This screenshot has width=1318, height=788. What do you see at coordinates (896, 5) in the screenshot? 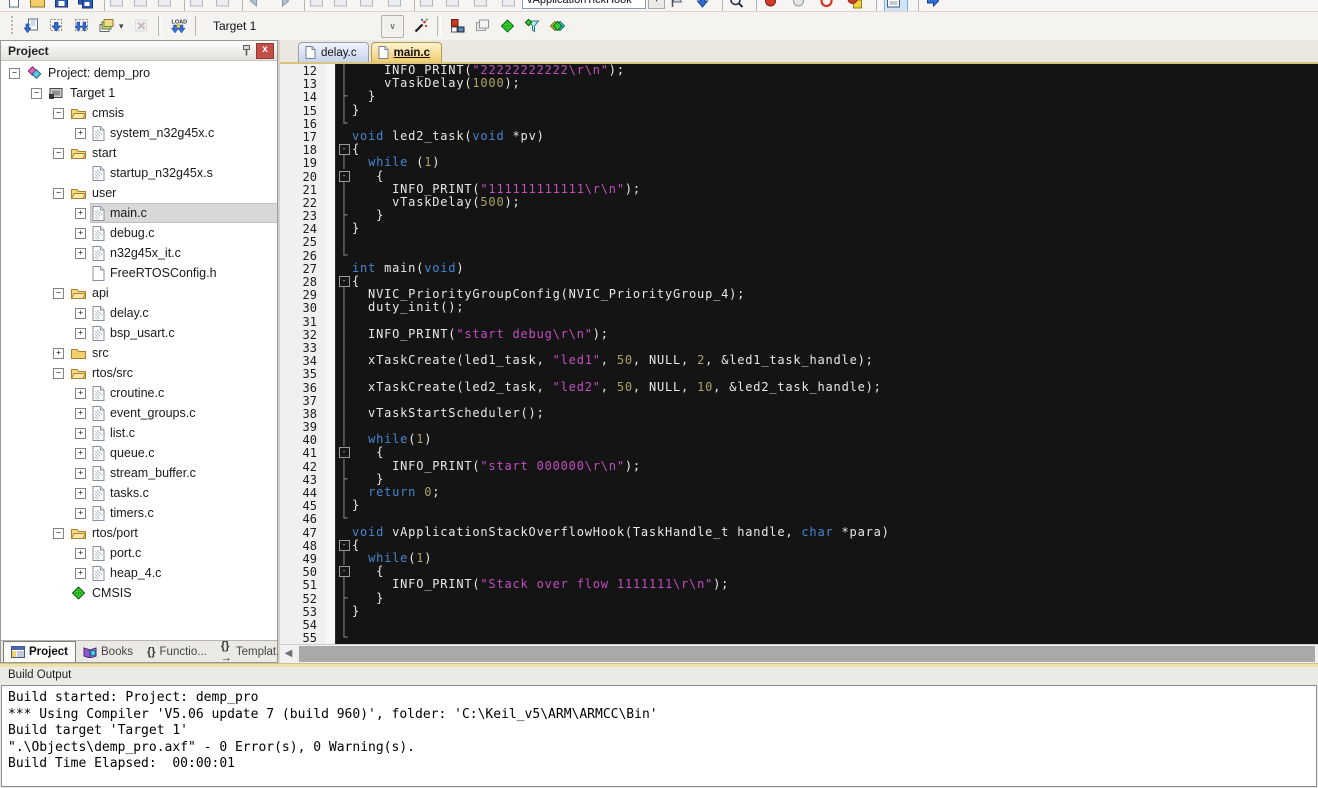
I see `memory-window-icon` at bounding box center [896, 5].